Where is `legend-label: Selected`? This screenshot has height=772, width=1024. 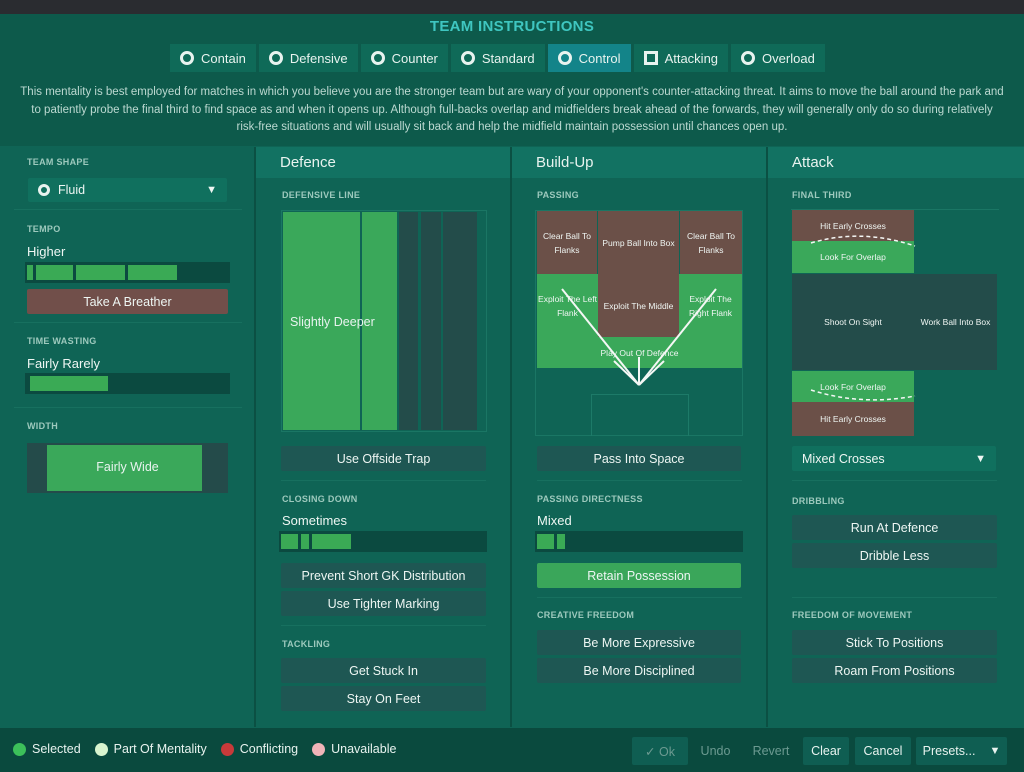
legend-label: Selected is located at coordinates (56, 749).